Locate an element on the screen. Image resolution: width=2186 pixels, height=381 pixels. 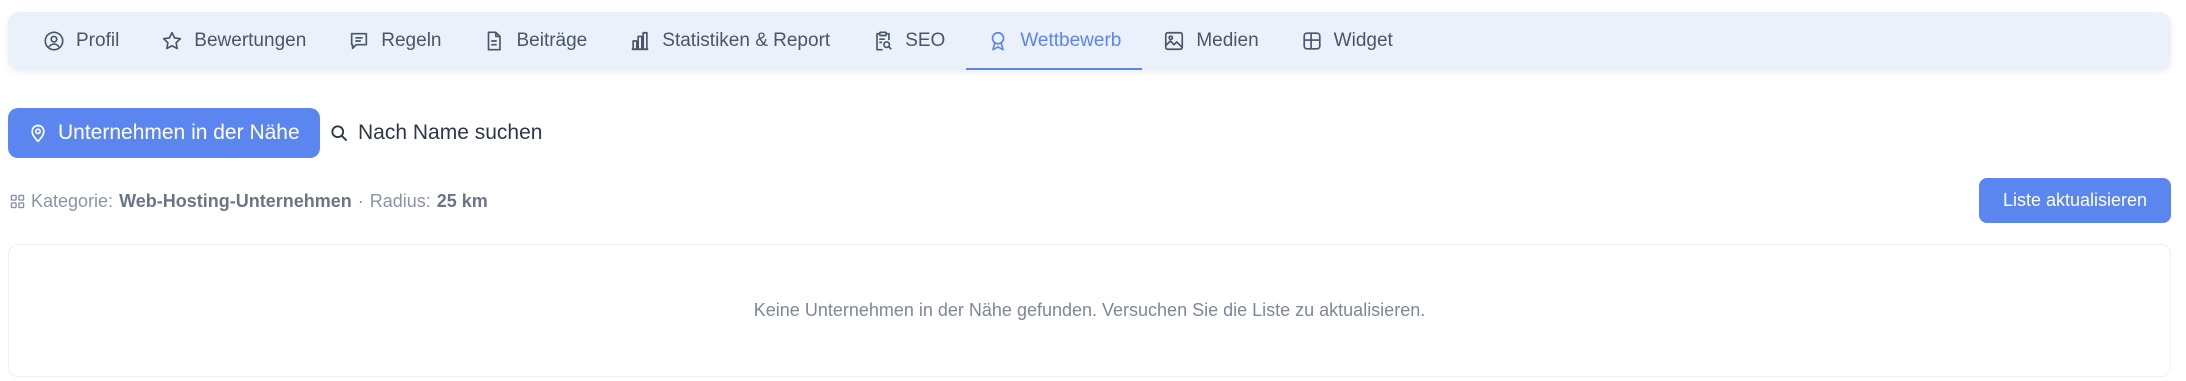
tab-label: Regeln is located at coordinates (411, 40).